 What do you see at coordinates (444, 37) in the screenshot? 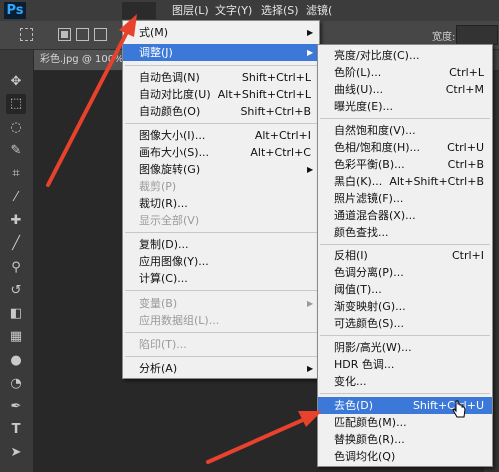
I see `width-label: 宽度:` at bounding box center [444, 37].